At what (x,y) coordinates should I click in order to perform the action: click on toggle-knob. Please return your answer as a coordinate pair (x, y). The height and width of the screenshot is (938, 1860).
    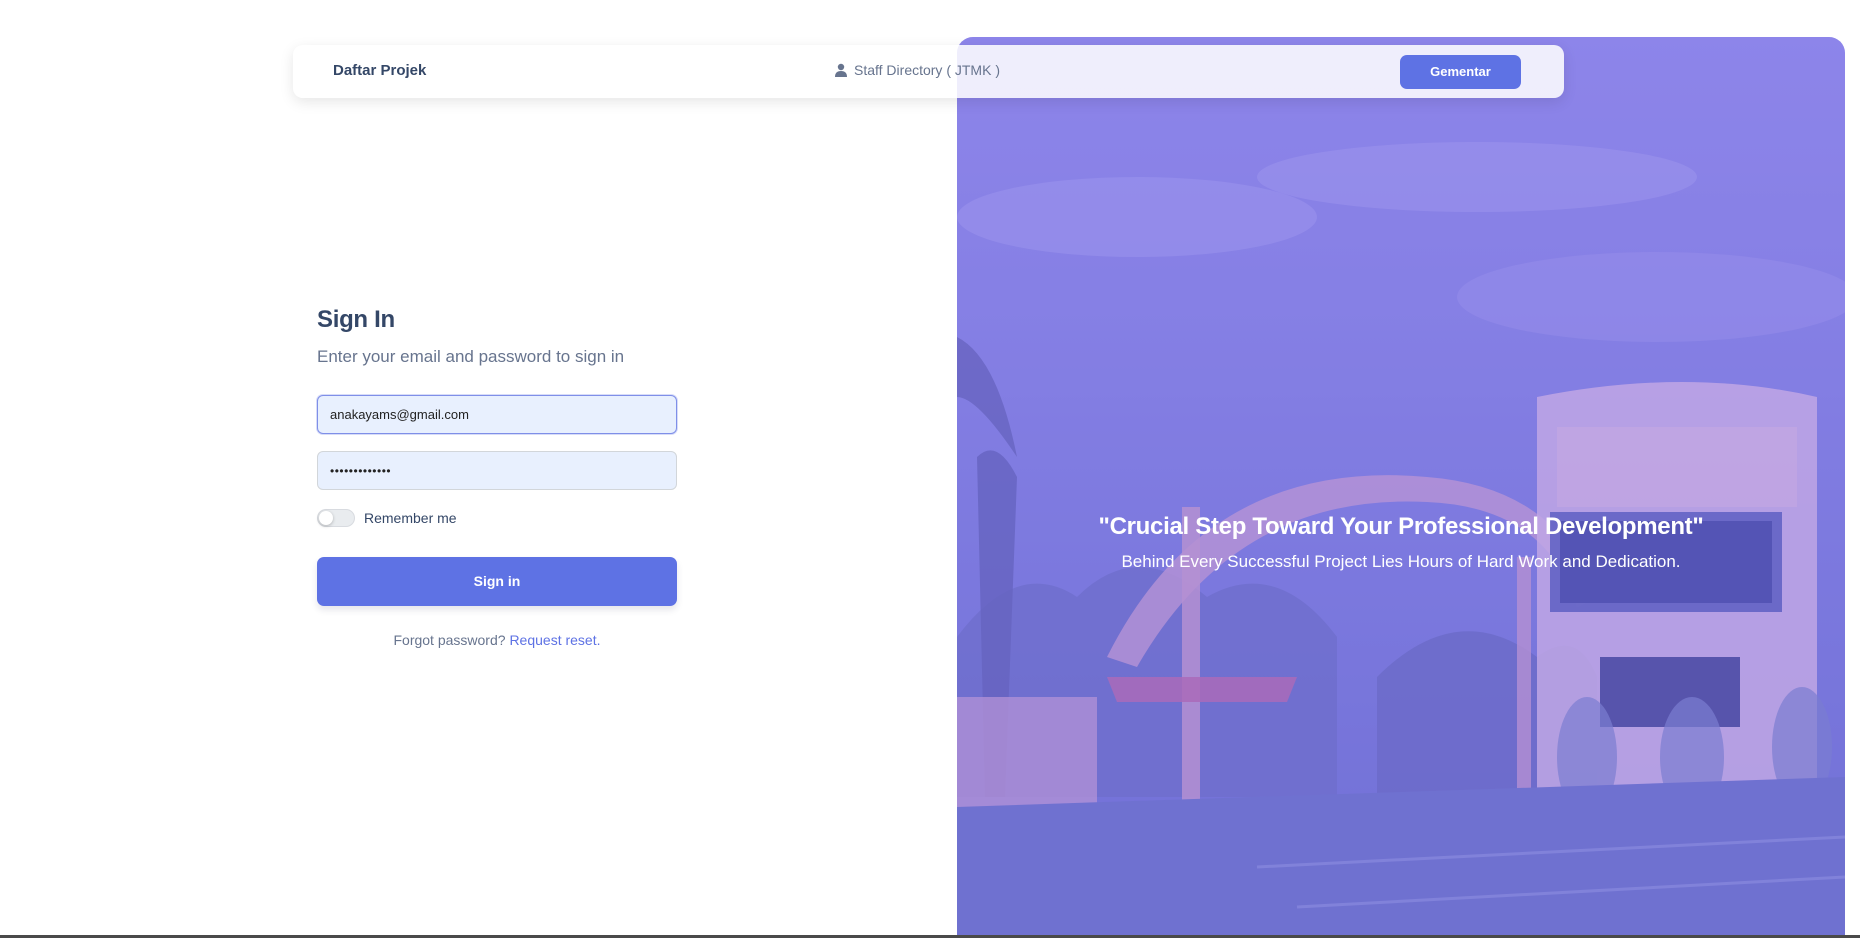
    Looking at the image, I should click on (326, 518).